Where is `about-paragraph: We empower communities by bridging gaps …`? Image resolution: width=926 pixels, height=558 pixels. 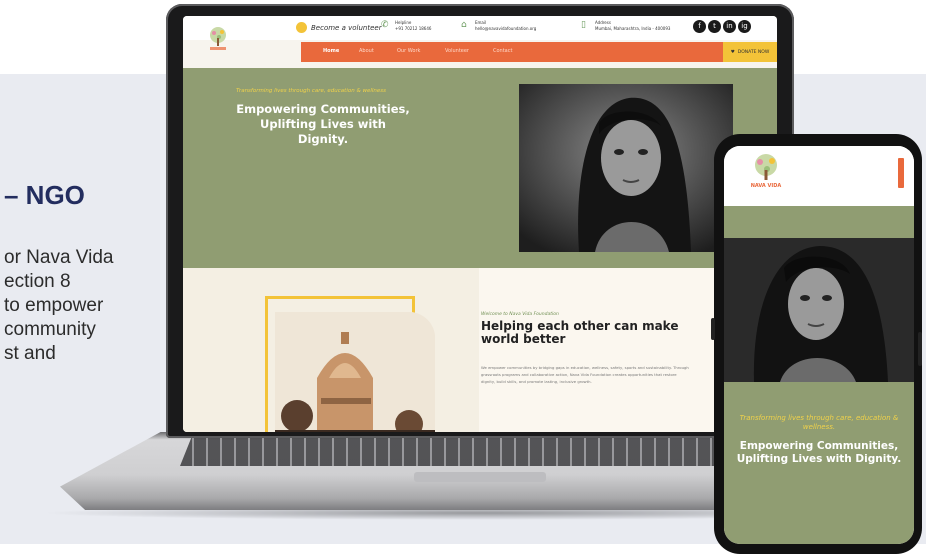 about-paragraph: We empower communities by bridging gaps … is located at coordinates (585, 374).